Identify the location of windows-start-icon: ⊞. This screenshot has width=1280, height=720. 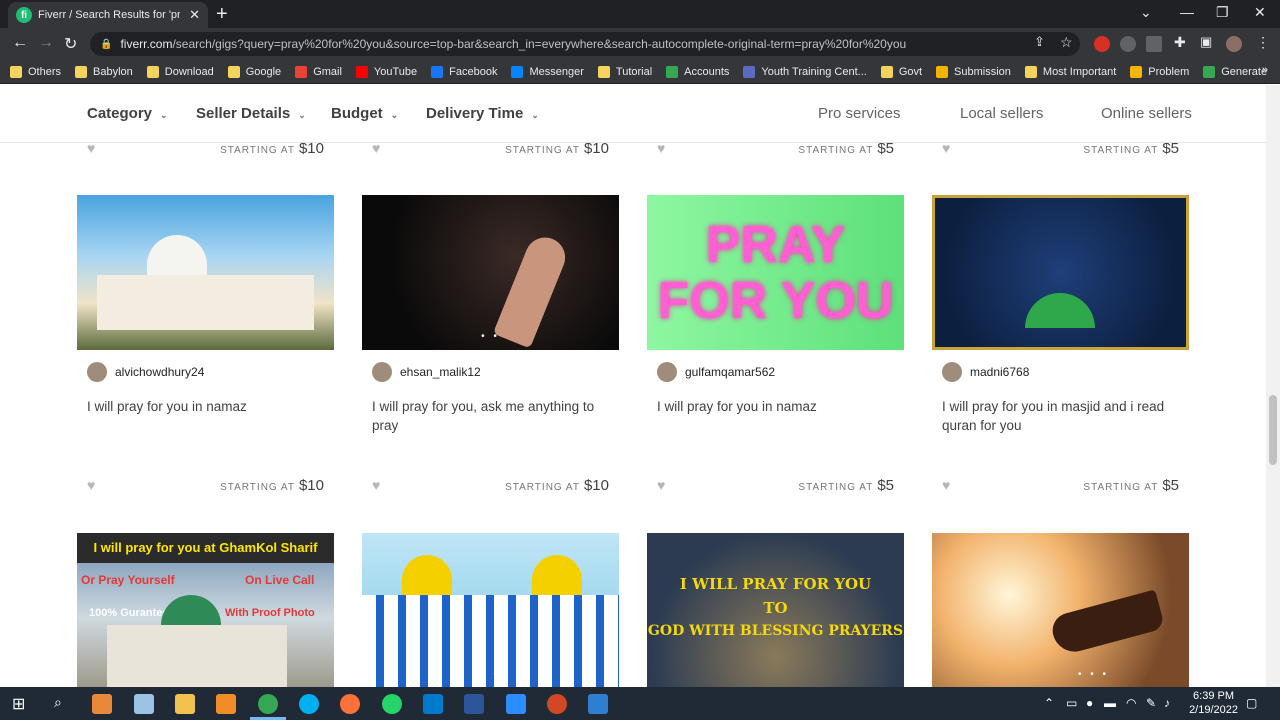
(18, 704).